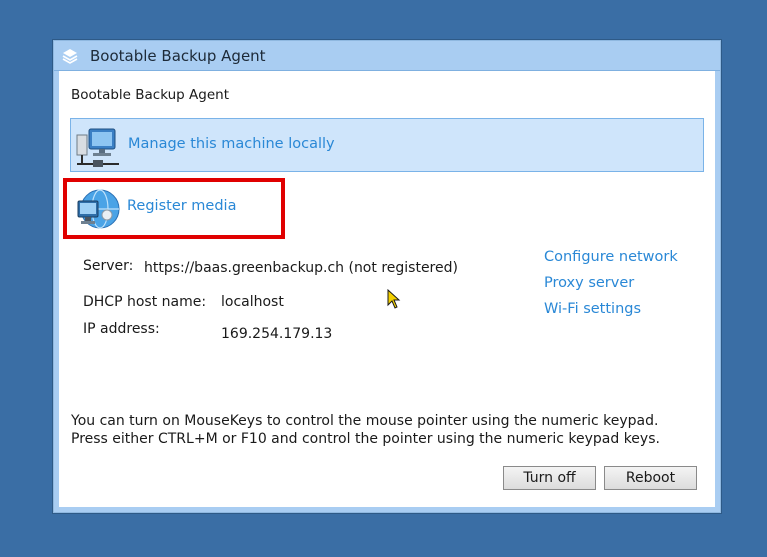 Image resolution: width=767 pixels, height=557 pixels. I want to click on window-frame-left, so click(56, 291).